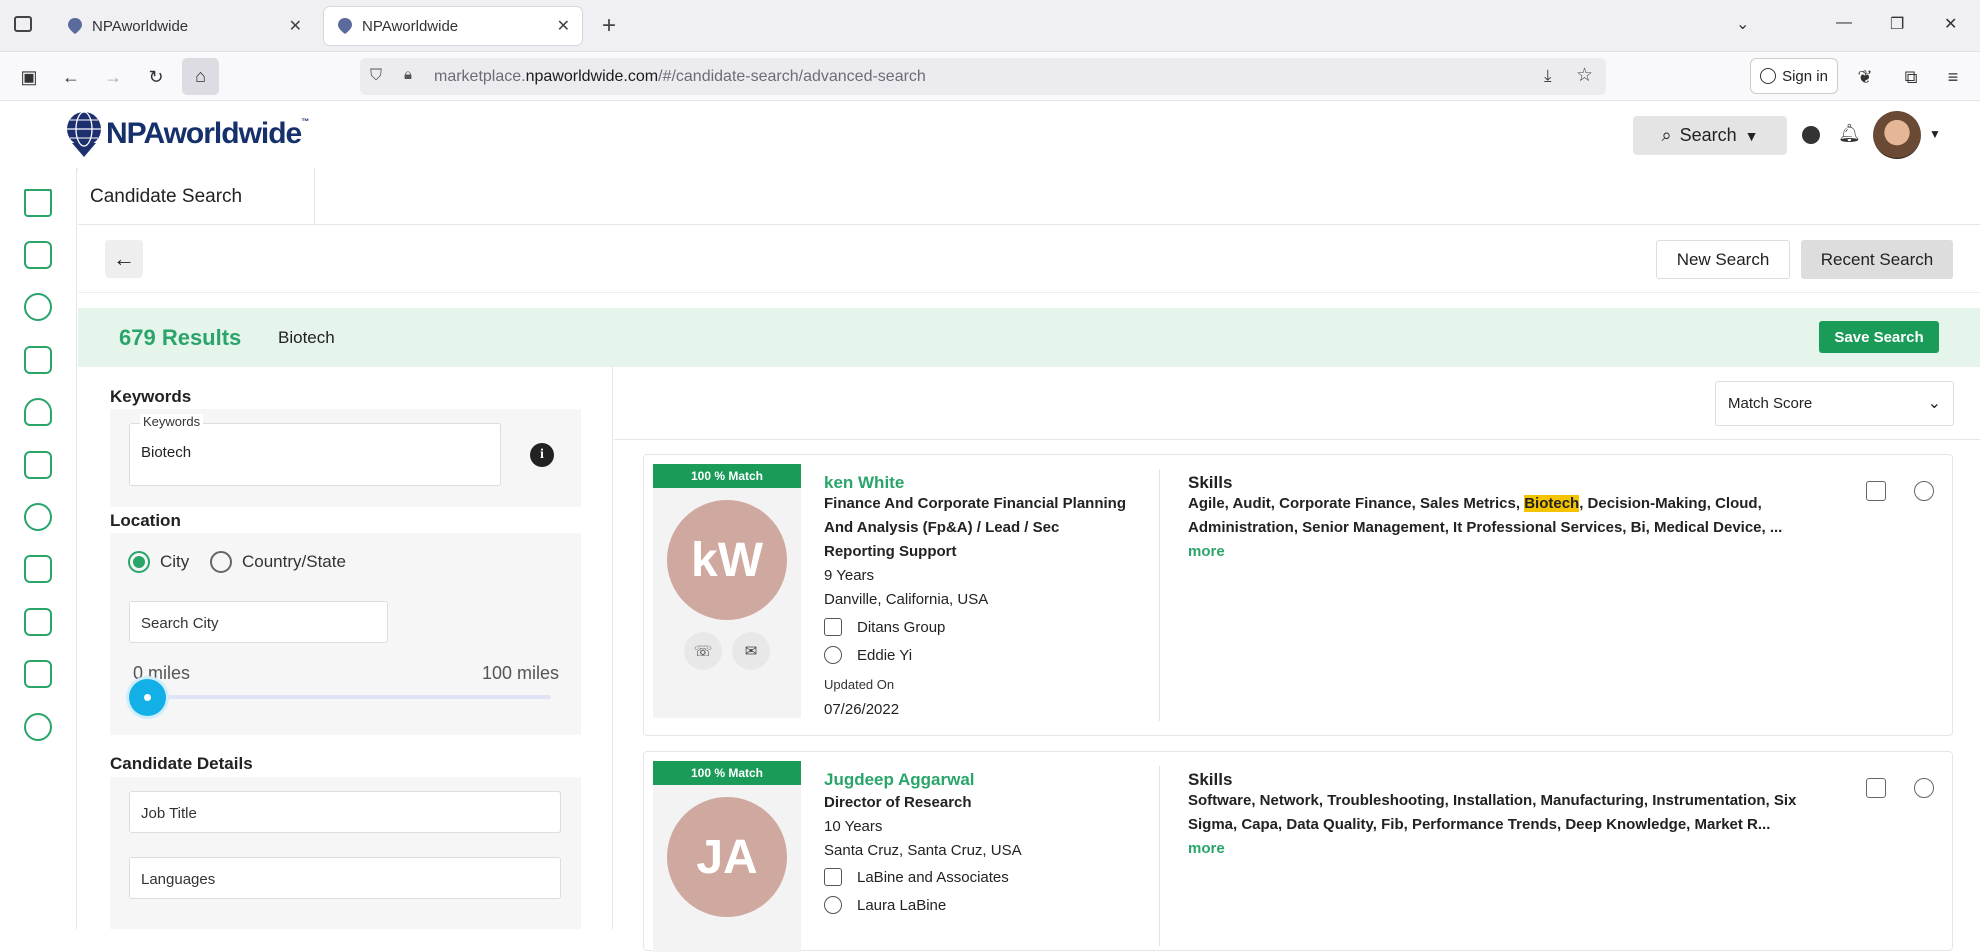 This screenshot has width=1980, height=952. Describe the element at coordinates (1865, 77) in the screenshot. I see `copilot-icon: ❦` at that location.